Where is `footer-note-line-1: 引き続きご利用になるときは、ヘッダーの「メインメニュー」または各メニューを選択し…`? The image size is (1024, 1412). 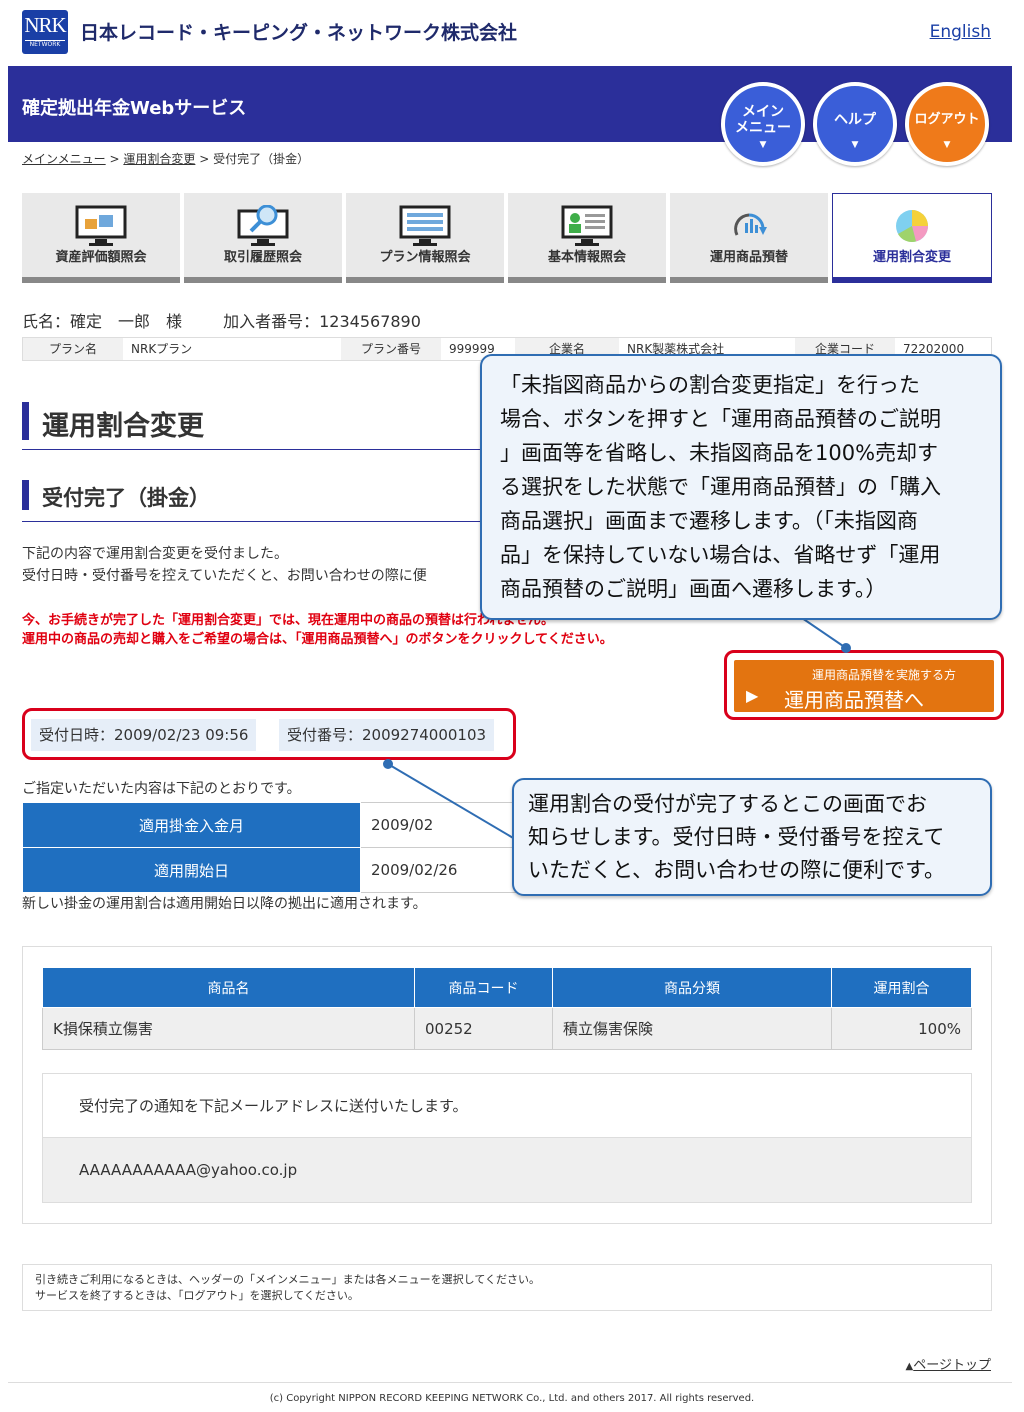
footer-note-line-1: 引き続きご利用になるときは、ヘッダーの「メインメニュー」または各メニューを選択し… is located at coordinates (288, 1279).